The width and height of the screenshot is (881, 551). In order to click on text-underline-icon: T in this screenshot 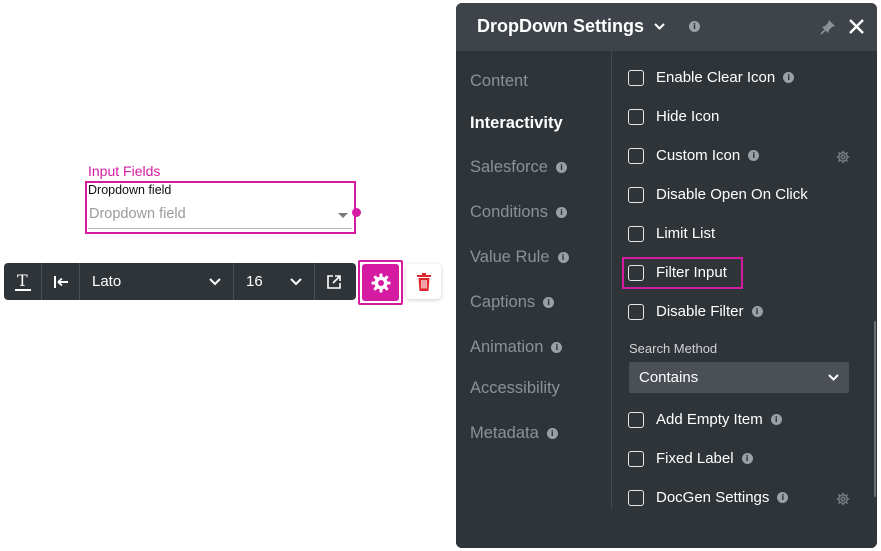, I will do `click(22, 281)`.